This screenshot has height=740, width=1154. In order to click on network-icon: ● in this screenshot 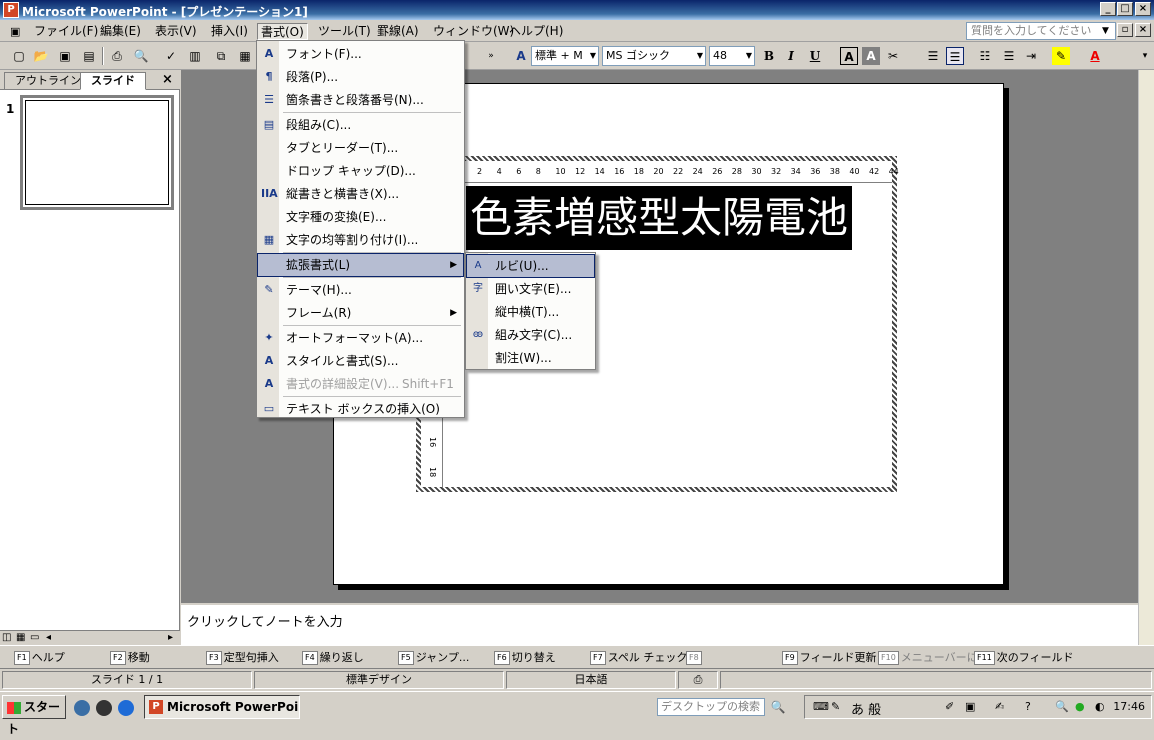, I will do `click(1080, 706)`.